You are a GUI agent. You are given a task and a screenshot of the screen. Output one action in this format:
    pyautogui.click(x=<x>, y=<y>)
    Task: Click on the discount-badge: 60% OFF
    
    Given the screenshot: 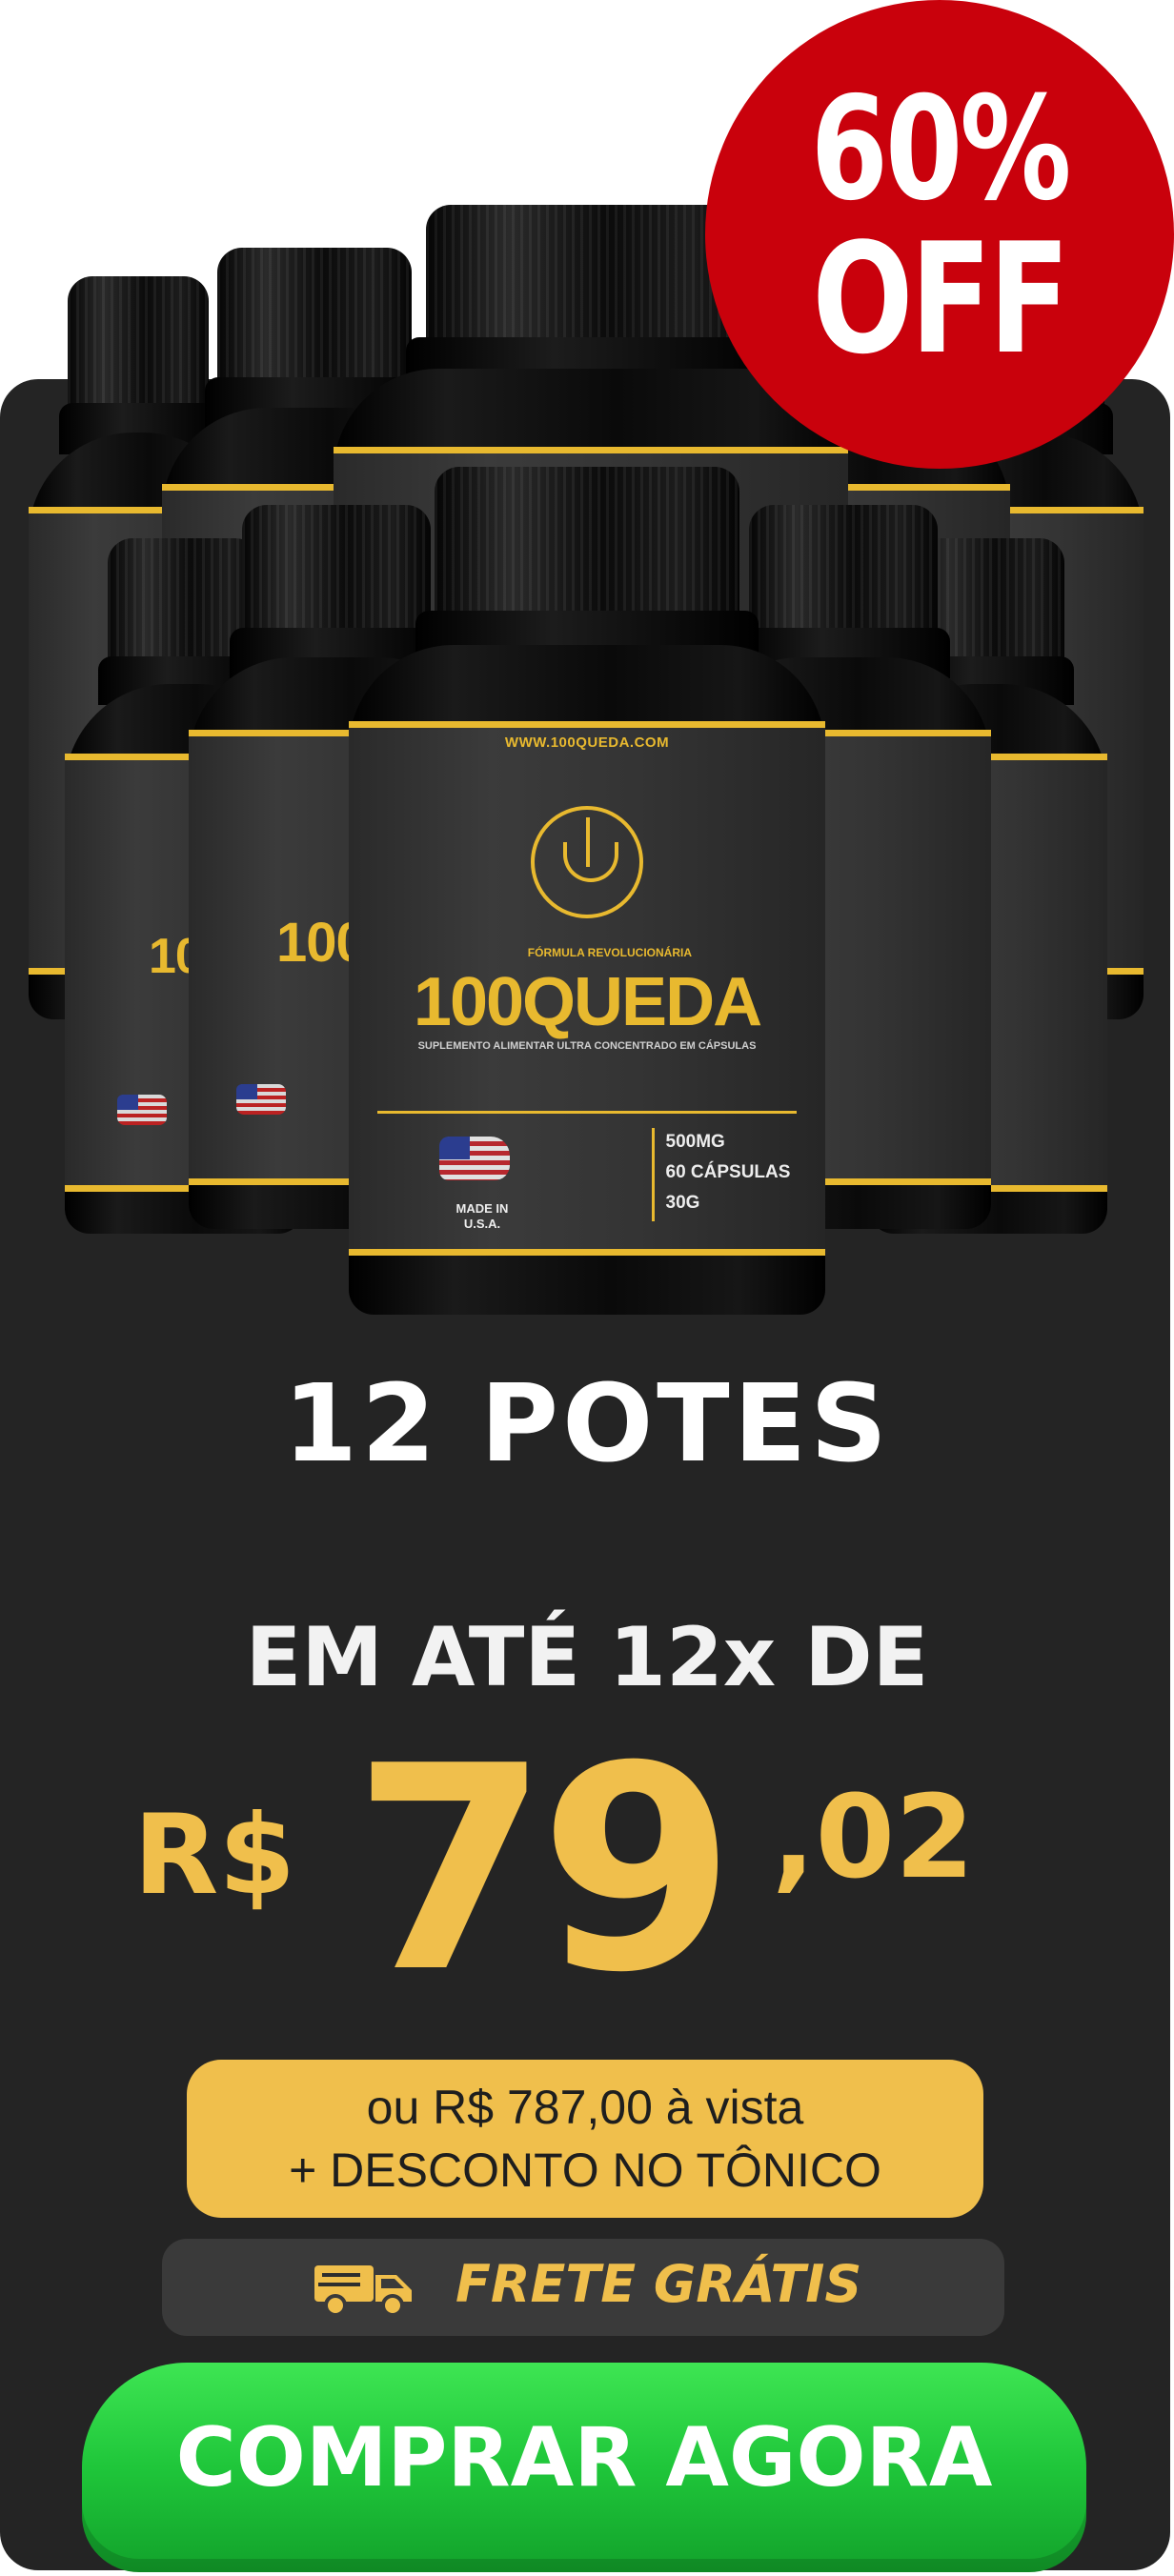 What is the action you would take?
    pyautogui.click(x=939, y=234)
    